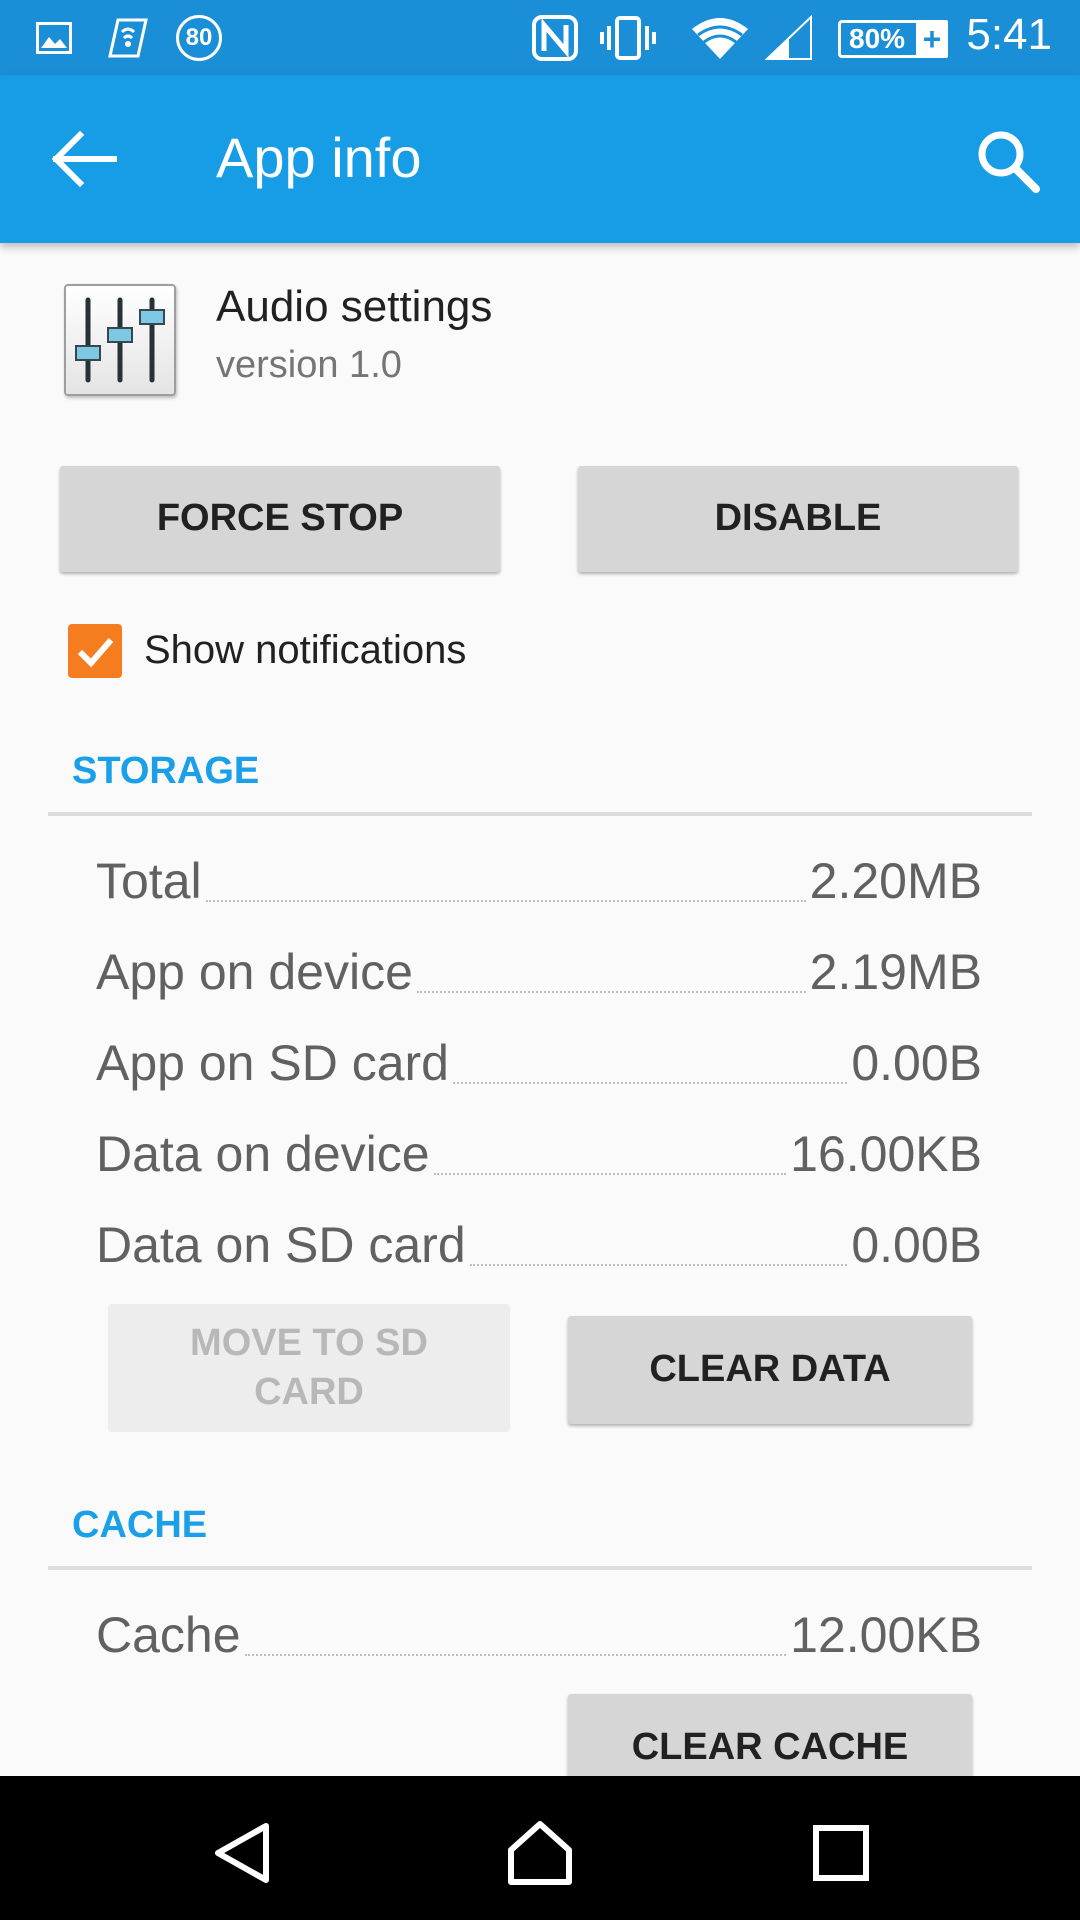 The height and width of the screenshot is (1920, 1080). Describe the element at coordinates (168, 1635) in the screenshot. I see `row-label: Cache` at that location.